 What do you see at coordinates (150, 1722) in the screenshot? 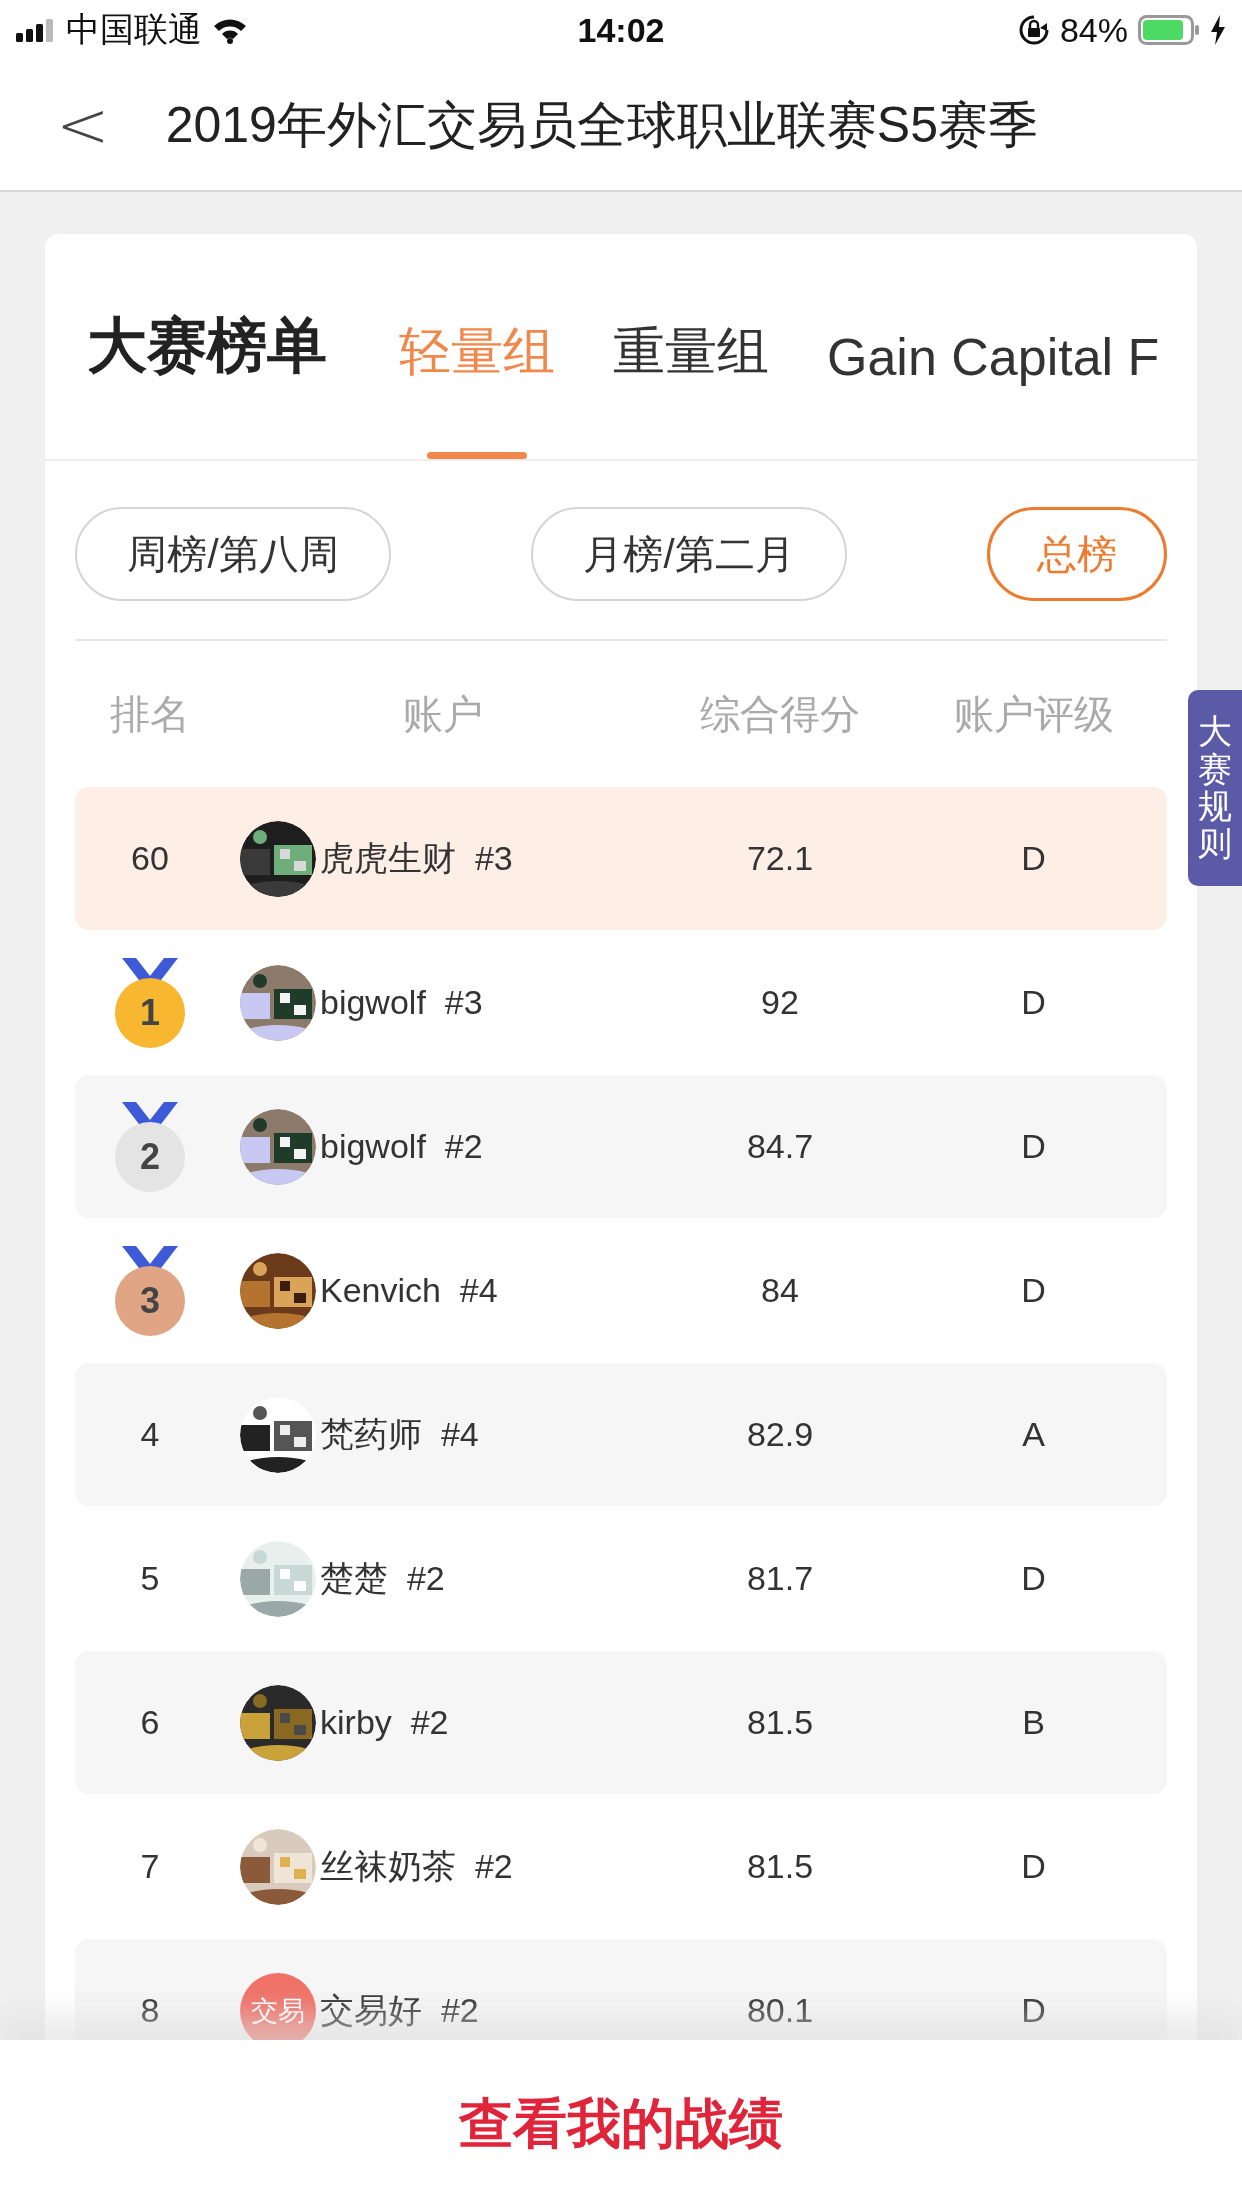
I see `rank-number: 6` at bounding box center [150, 1722].